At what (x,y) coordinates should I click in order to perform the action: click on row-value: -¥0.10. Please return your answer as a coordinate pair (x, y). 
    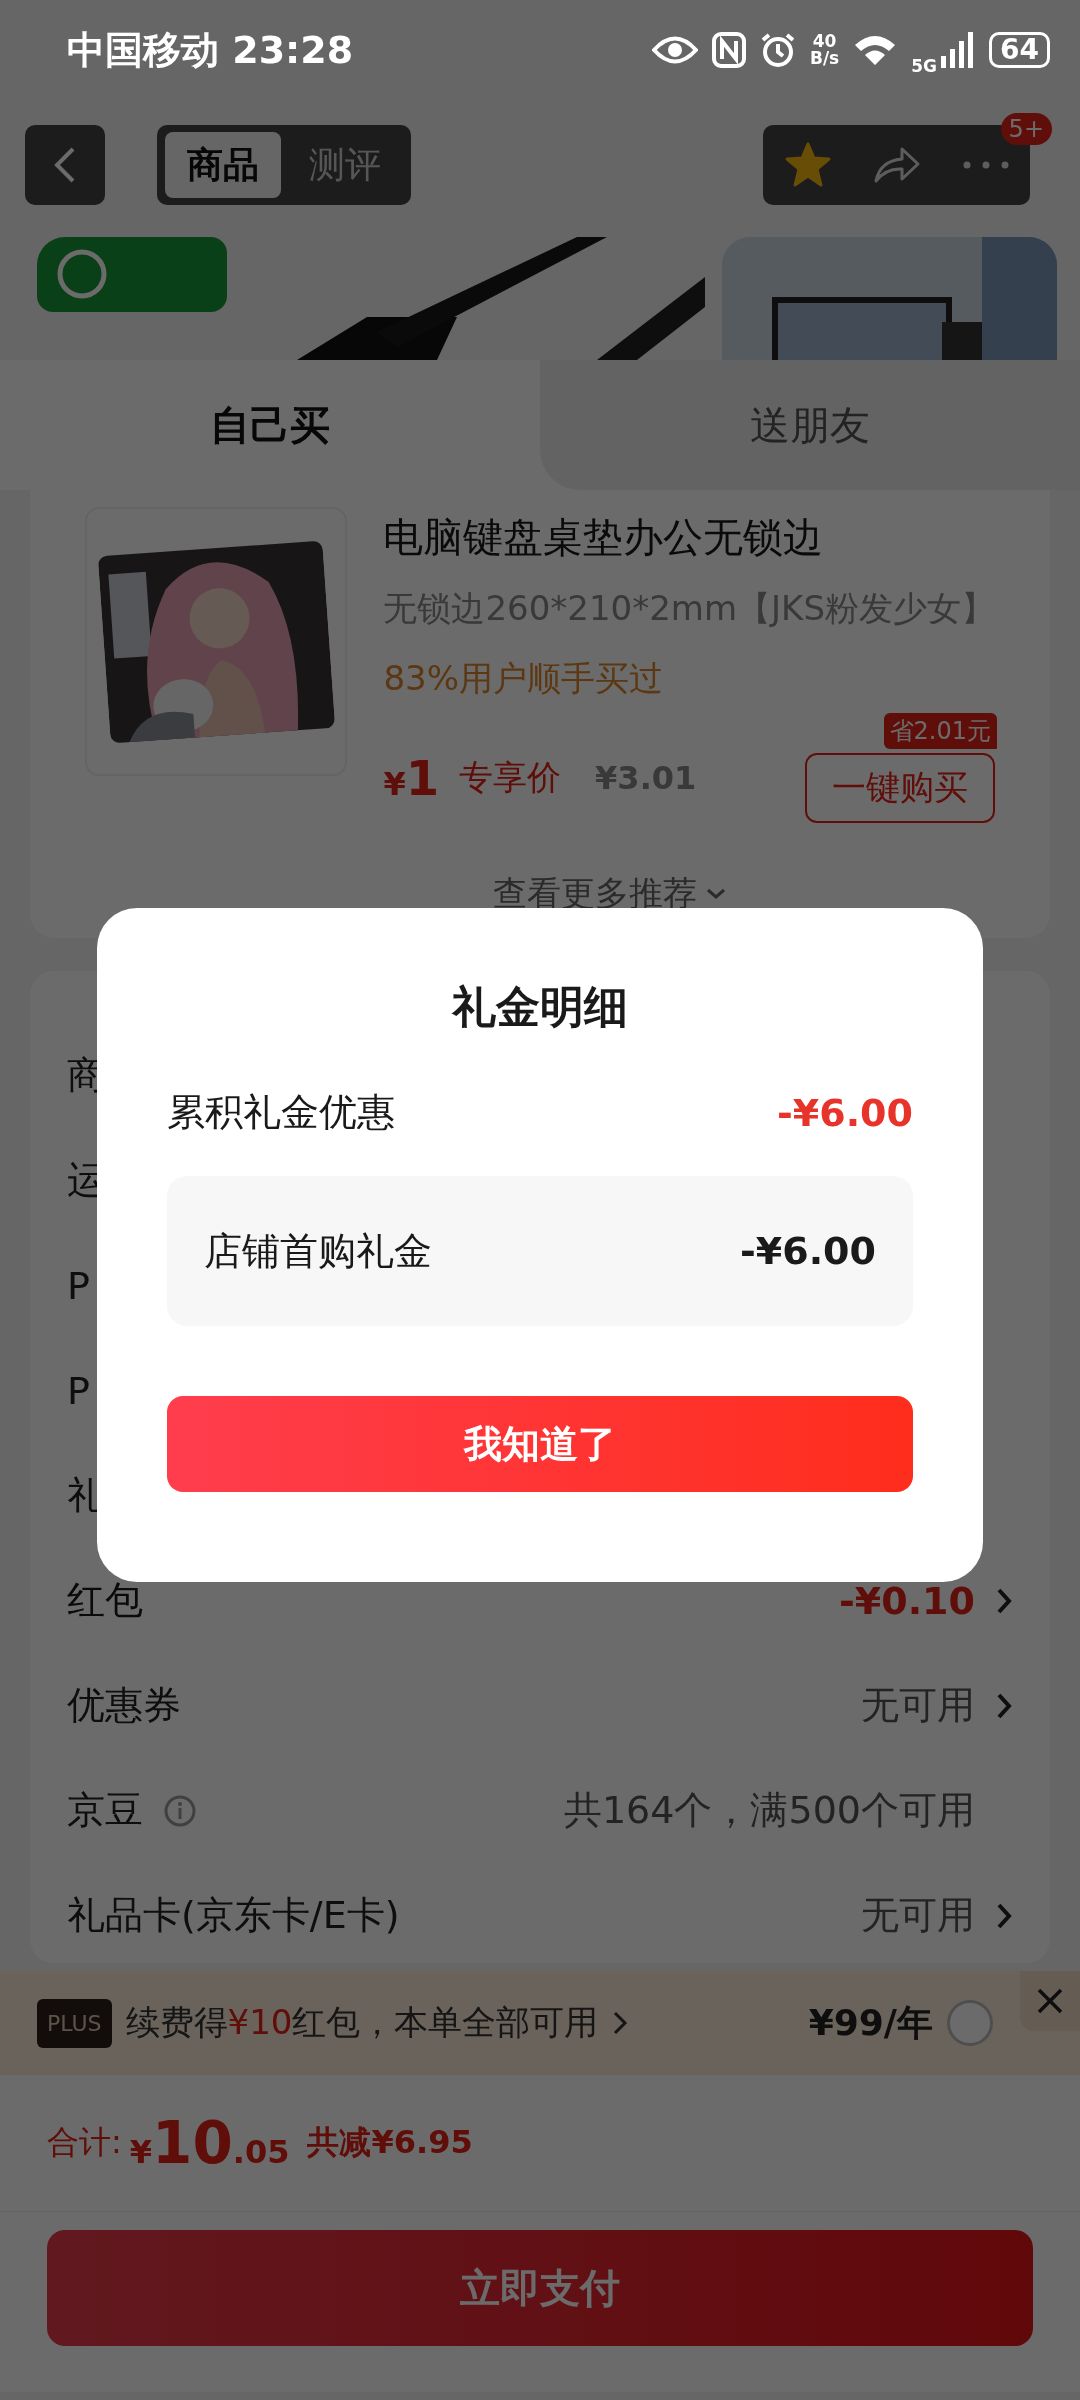
    Looking at the image, I should click on (907, 1600).